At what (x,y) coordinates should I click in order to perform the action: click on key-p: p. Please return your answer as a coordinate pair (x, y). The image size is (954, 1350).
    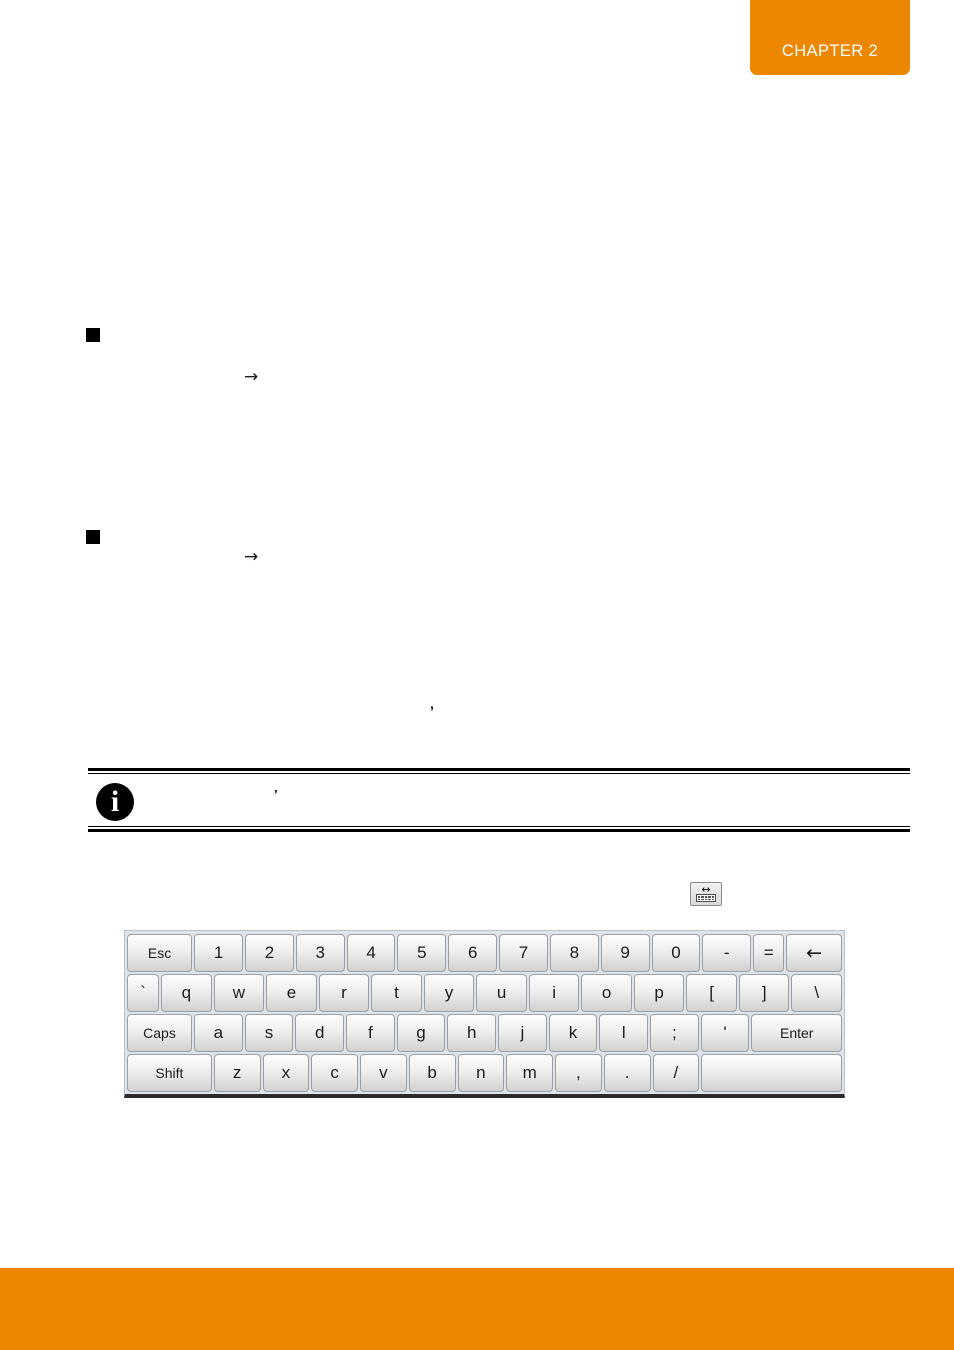
    Looking at the image, I should click on (659, 993).